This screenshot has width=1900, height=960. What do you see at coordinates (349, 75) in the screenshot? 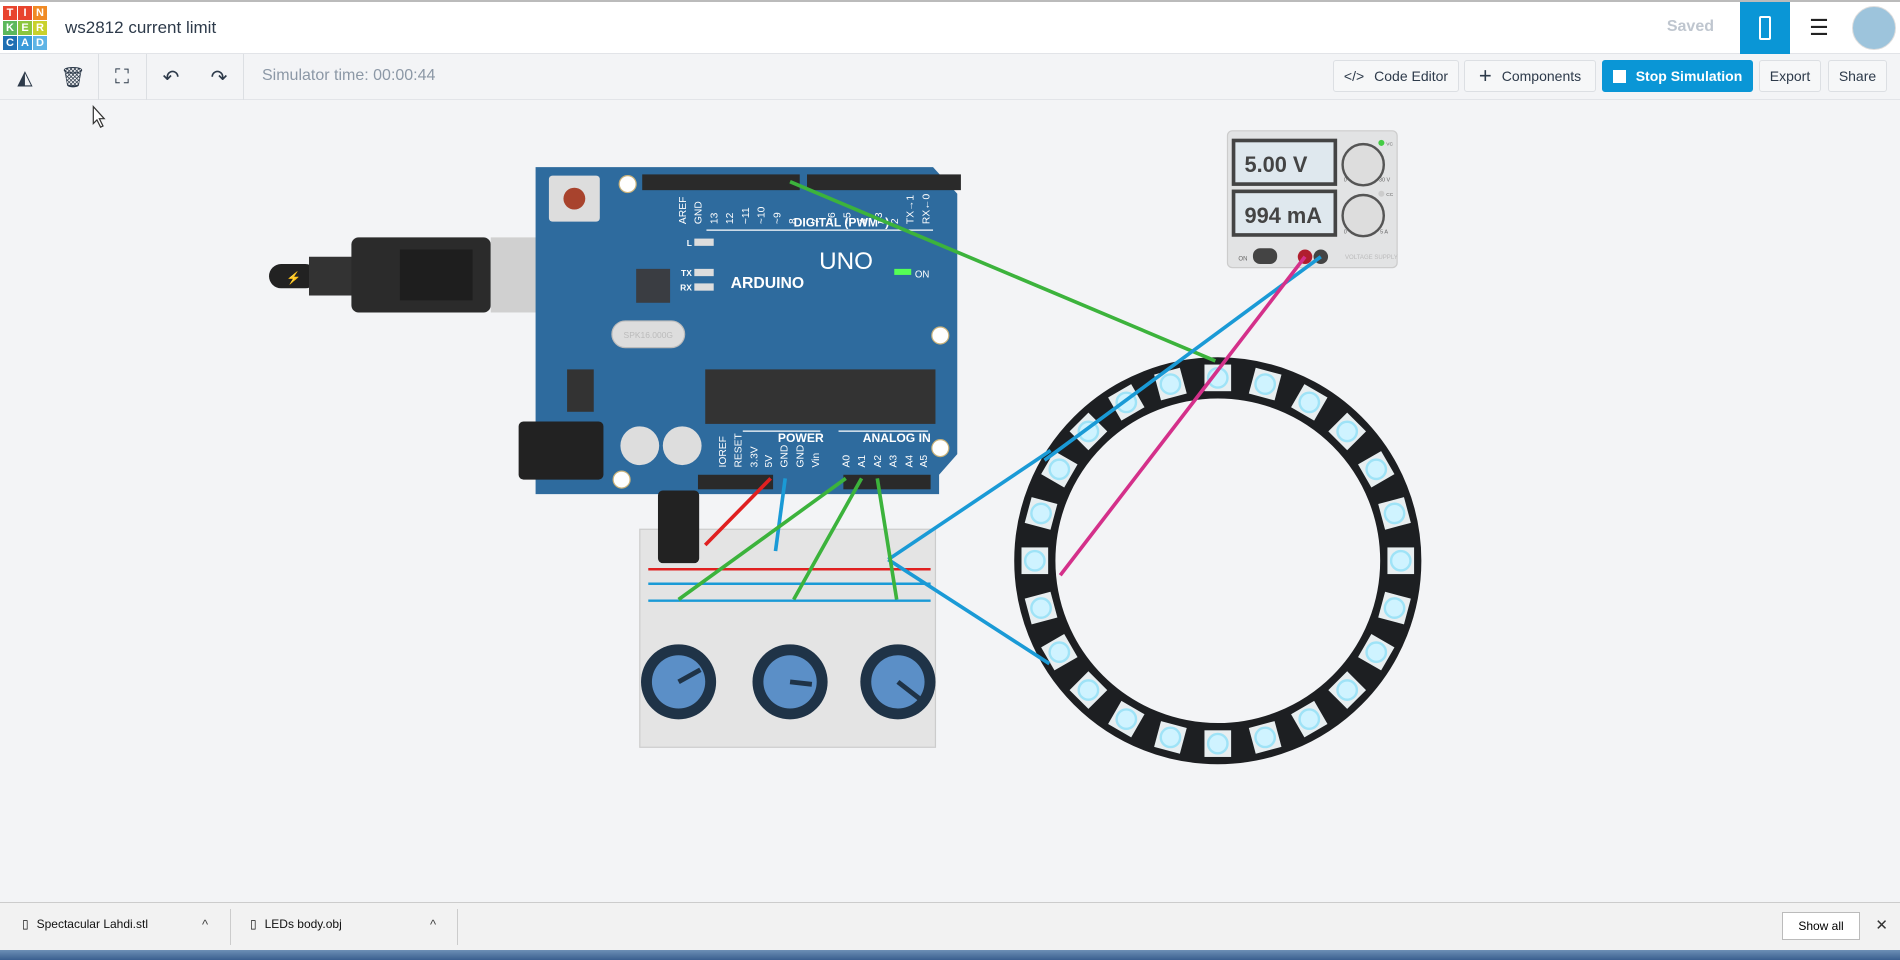
I see `simulator-time: Simulator time: 00:00:44` at bounding box center [349, 75].